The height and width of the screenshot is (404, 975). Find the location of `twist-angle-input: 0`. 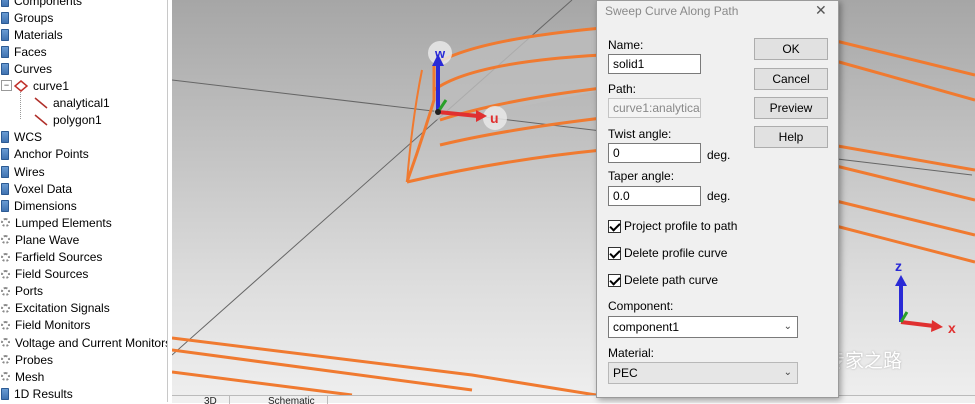

twist-angle-input: 0 is located at coordinates (654, 153).